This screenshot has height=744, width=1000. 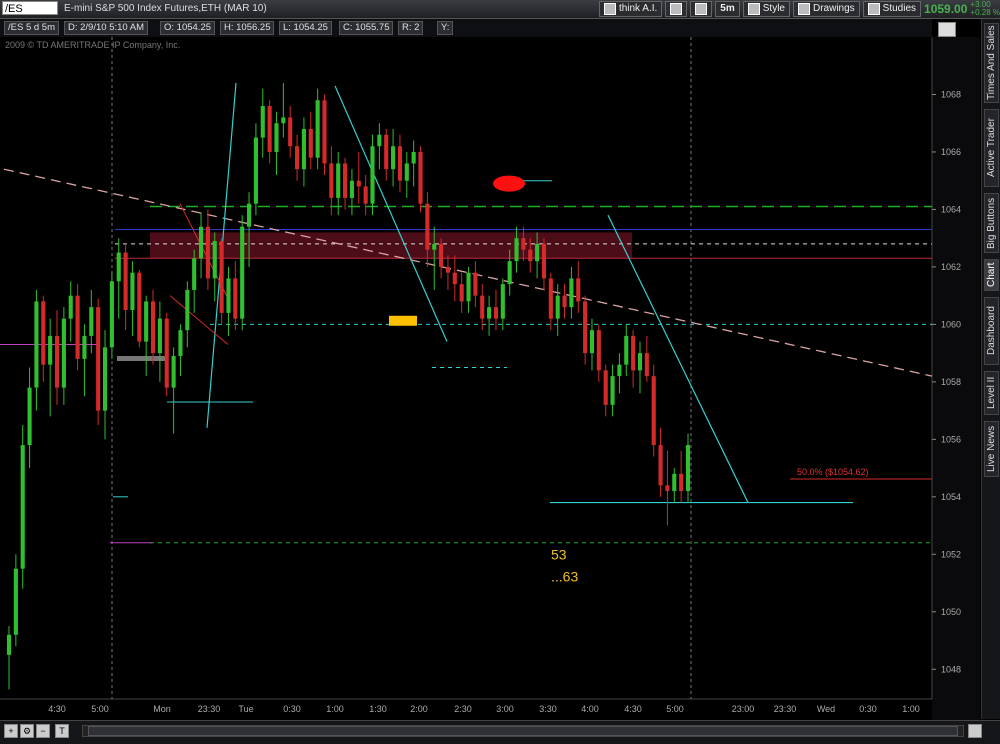 I want to click on sidebar-tab-chart: Chart, so click(x=991, y=275).